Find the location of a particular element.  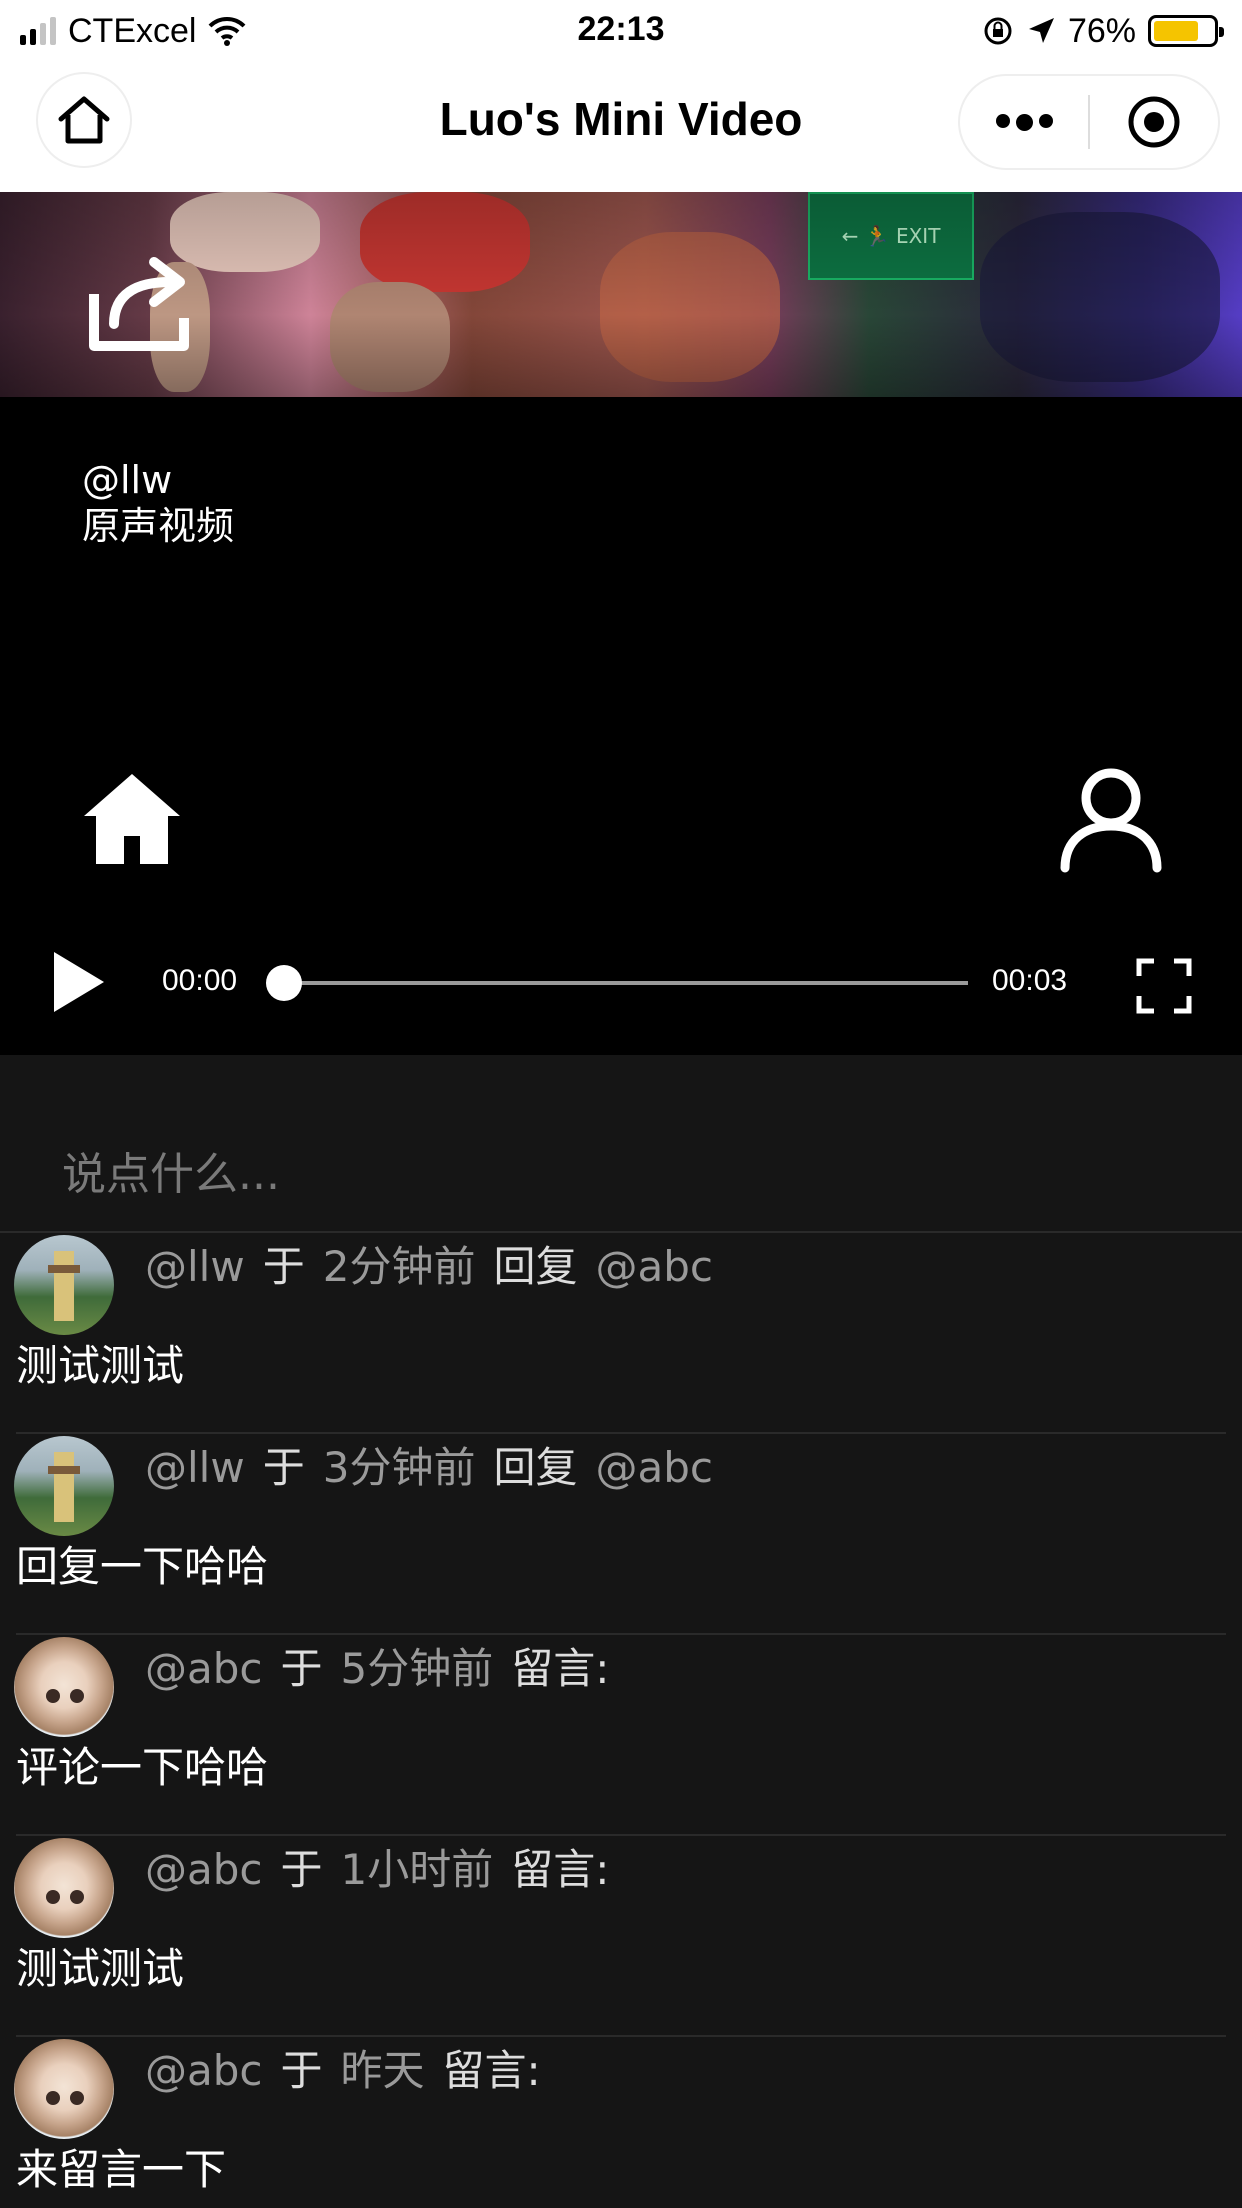

comment-item: @llw 于 2分钟前 回复 @abc 测试测试 is located at coordinates (621, 1333).